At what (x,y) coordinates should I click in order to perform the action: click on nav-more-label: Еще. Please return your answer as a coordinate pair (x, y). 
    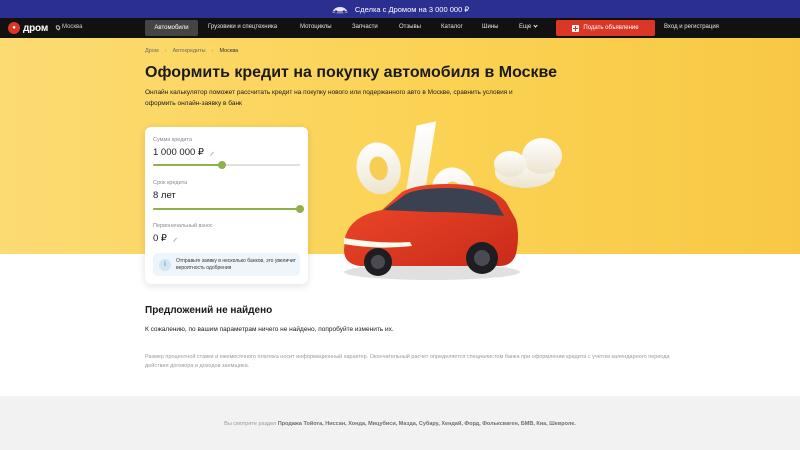
    Looking at the image, I should click on (525, 27).